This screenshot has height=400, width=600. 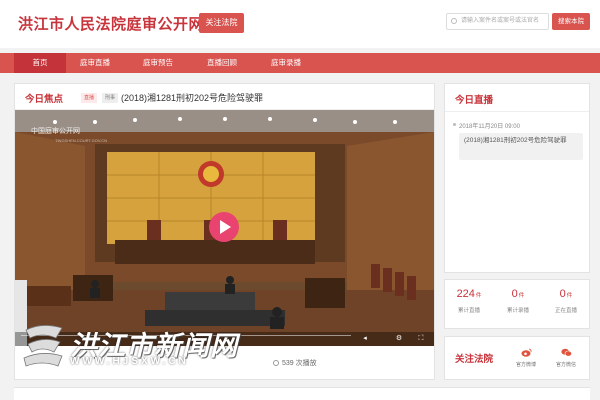 I want to click on fullscreen-icon: ⛶, so click(x=421, y=339).